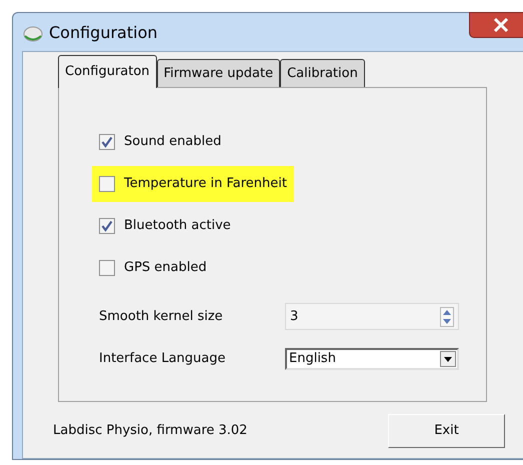 The image size is (523, 465). I want to click on checkbox-label: Sound enabled, so click(173, 142).